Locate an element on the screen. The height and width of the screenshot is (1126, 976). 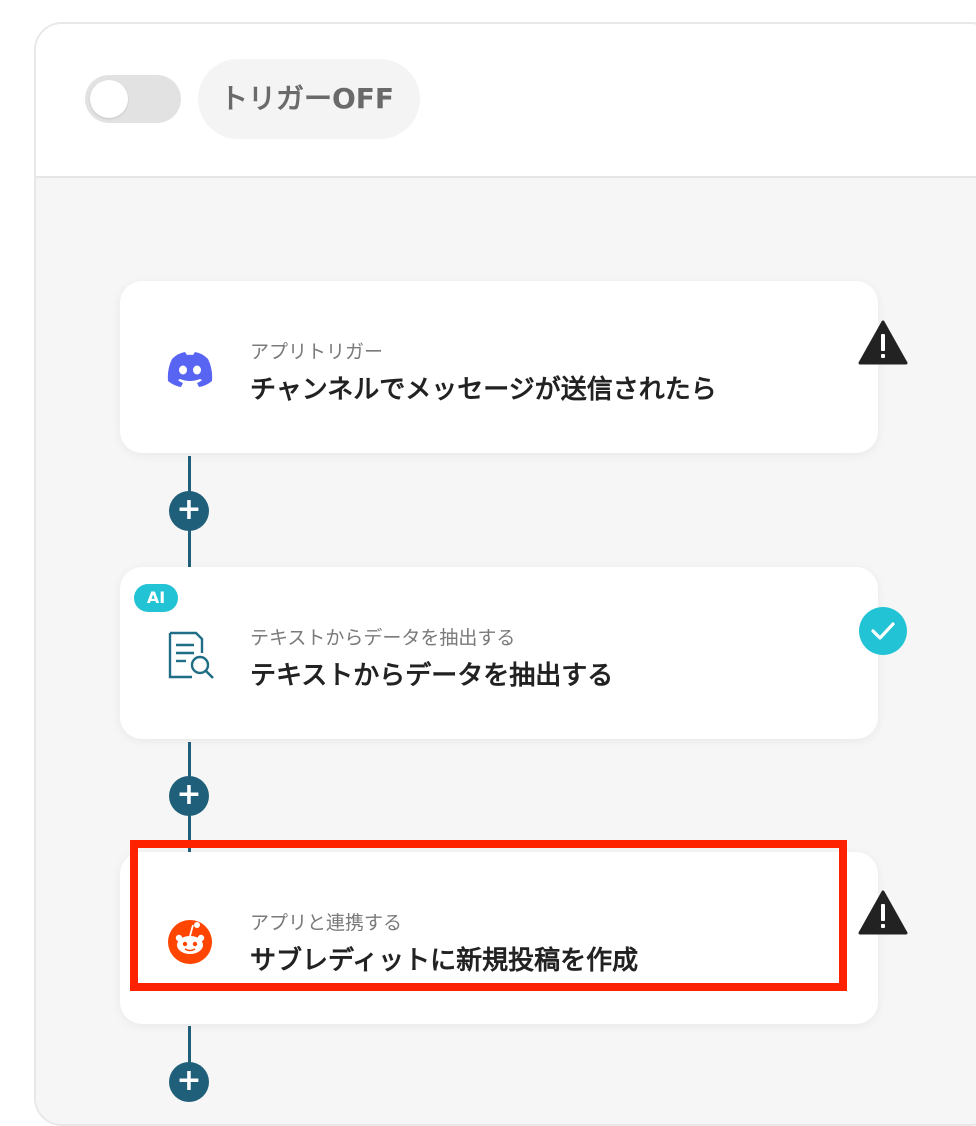
flow-step-card: AI テキストからデータを抽出する テキストからデータを抽出する is located at coordinates (499, 653).